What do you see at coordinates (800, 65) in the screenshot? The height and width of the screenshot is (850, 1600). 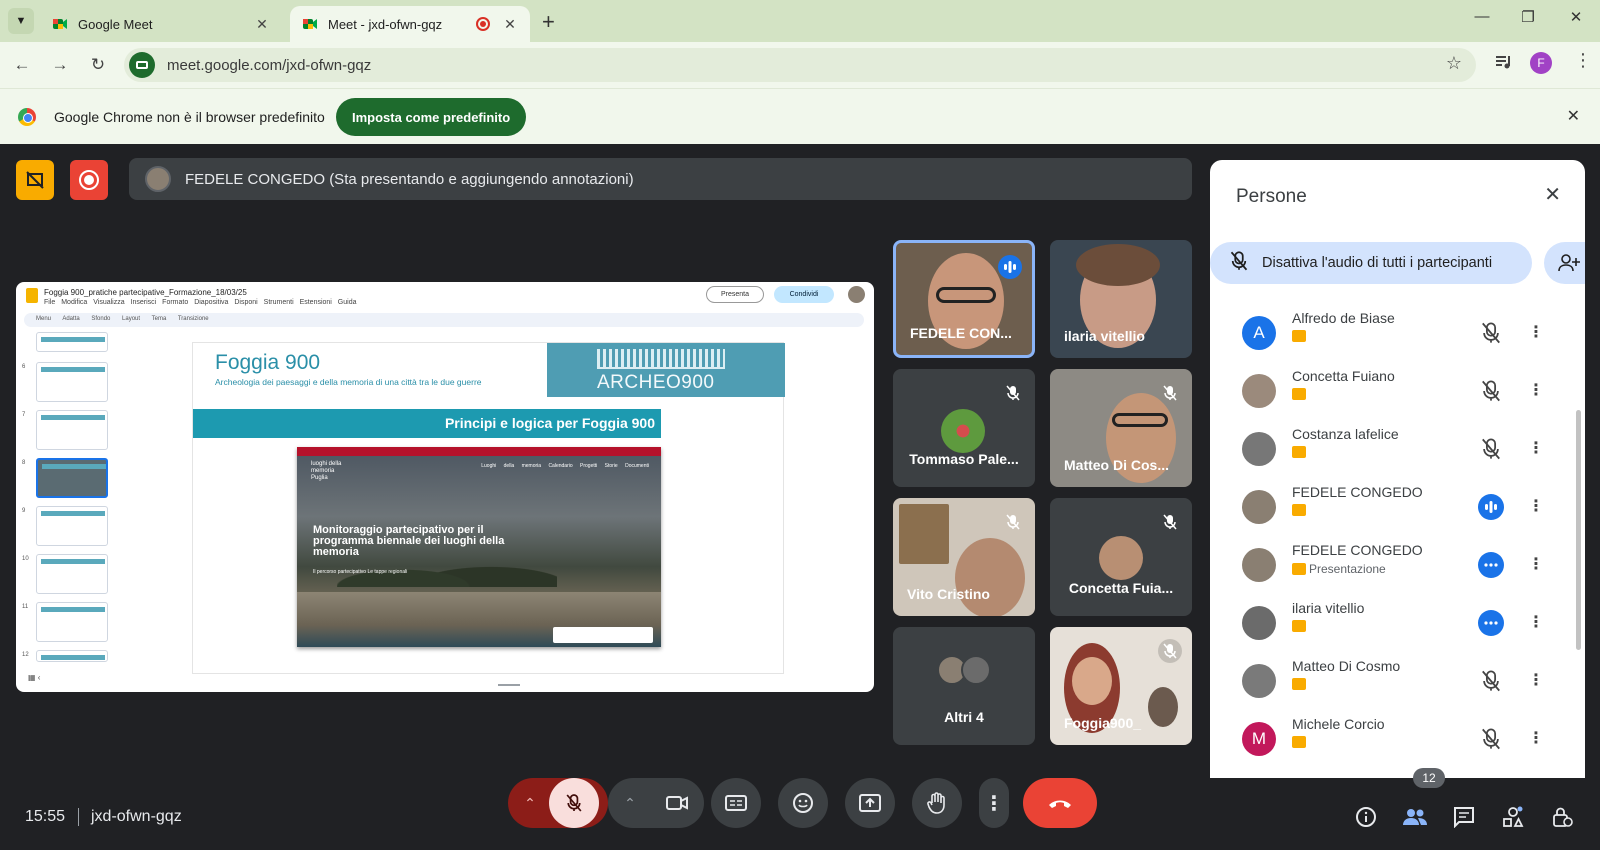 I see `address-bar: meet.google.com/jxd-ofwn-gqz ☆` at bounding box center [800, 65].